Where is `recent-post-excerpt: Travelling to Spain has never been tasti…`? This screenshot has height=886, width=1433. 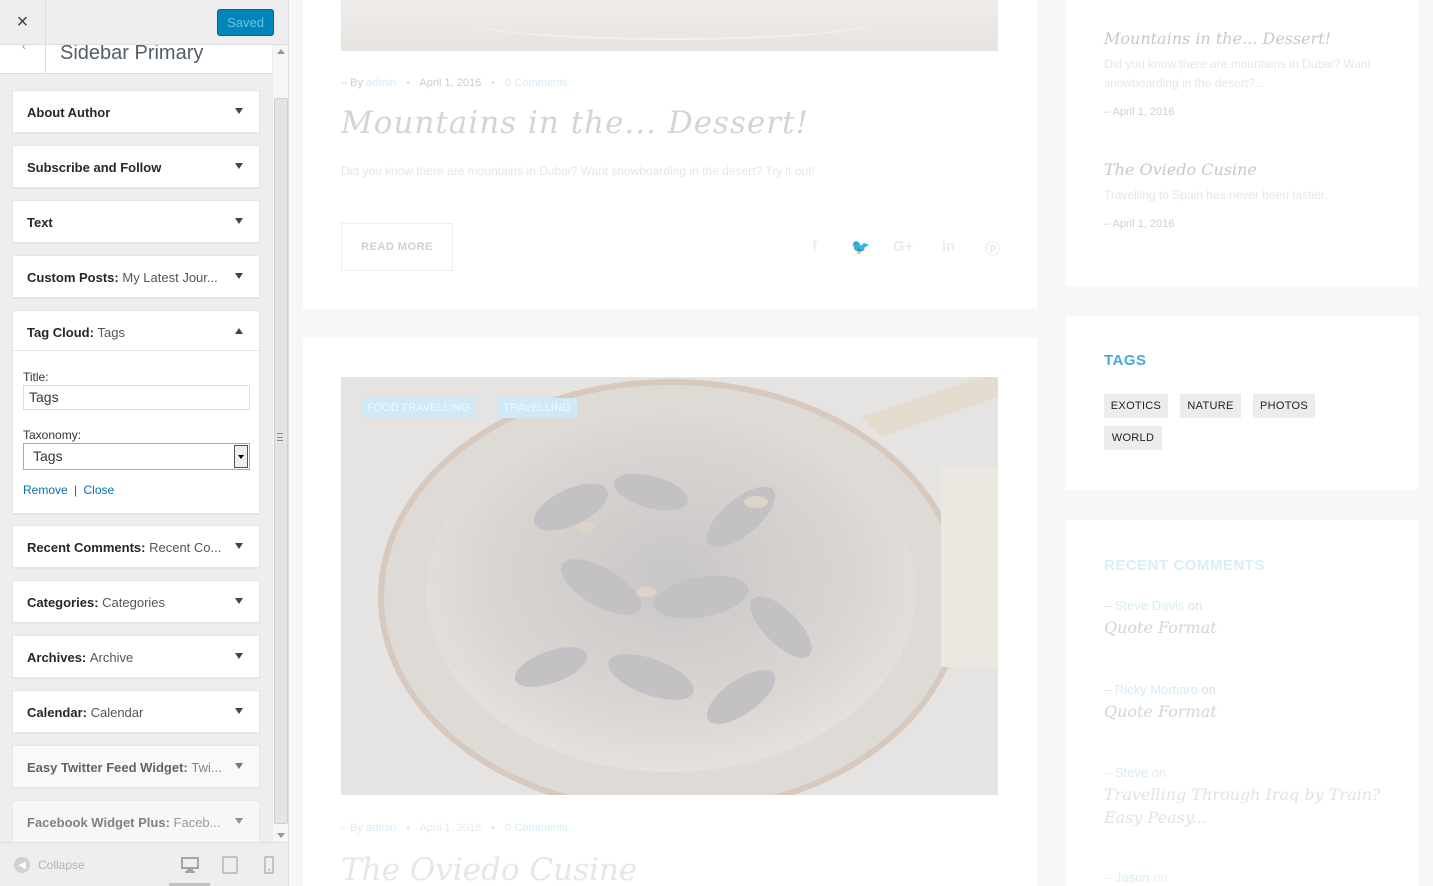
recent-post-excerpt: Travelling to Spain has never been tasti… is located at coordinates (1216, 195).